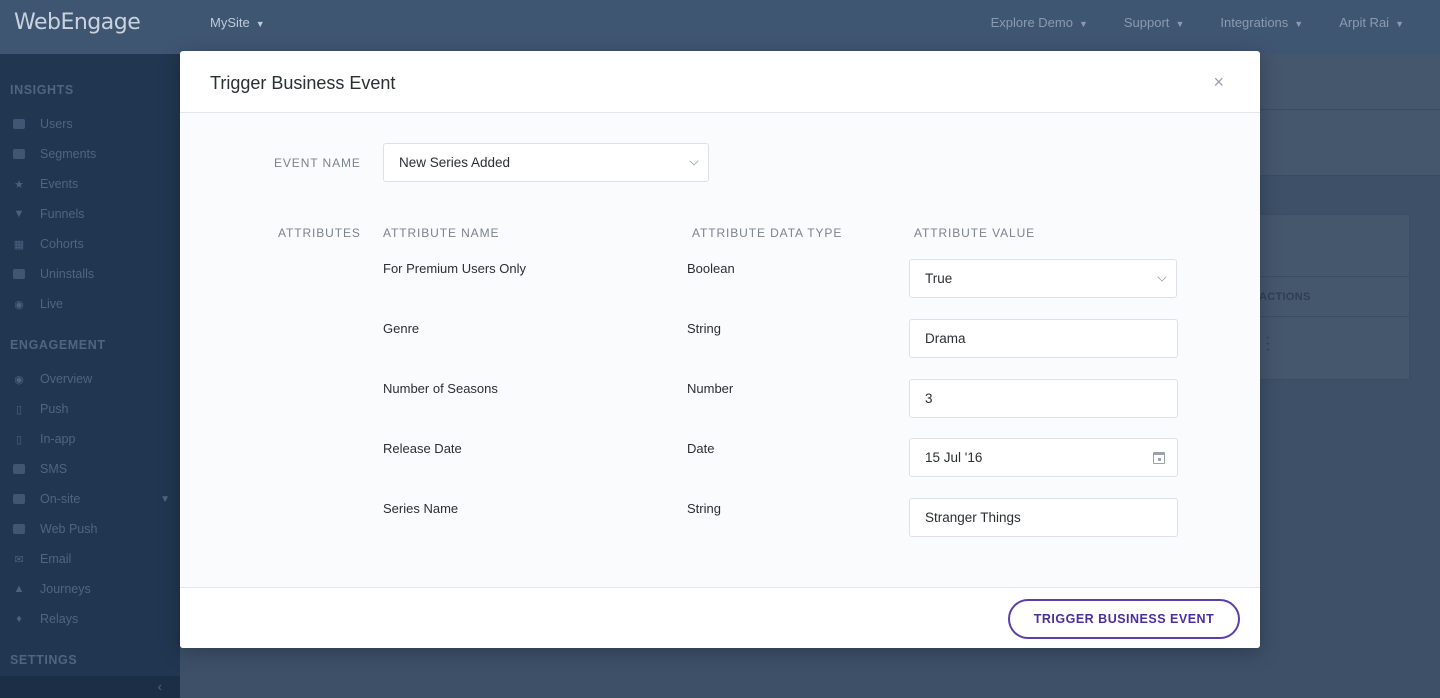 Image resolution: width=1440 pixels, height=698 pixels. I want to click on attribute-value-input: 3, so click(1043, 398).